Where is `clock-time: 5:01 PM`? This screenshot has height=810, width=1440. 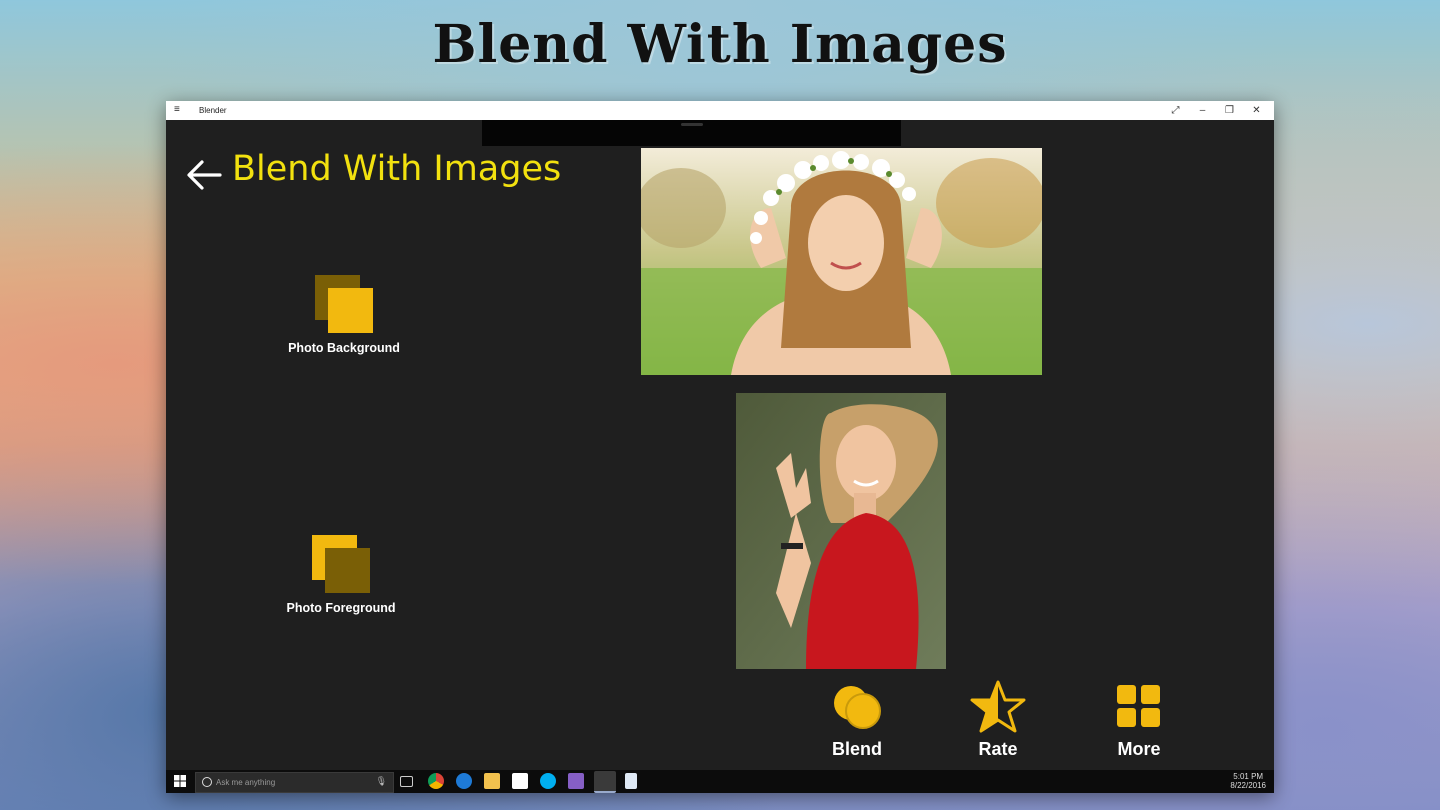
clock-time: 5:01 PM is located at coordinates (1248, 776).